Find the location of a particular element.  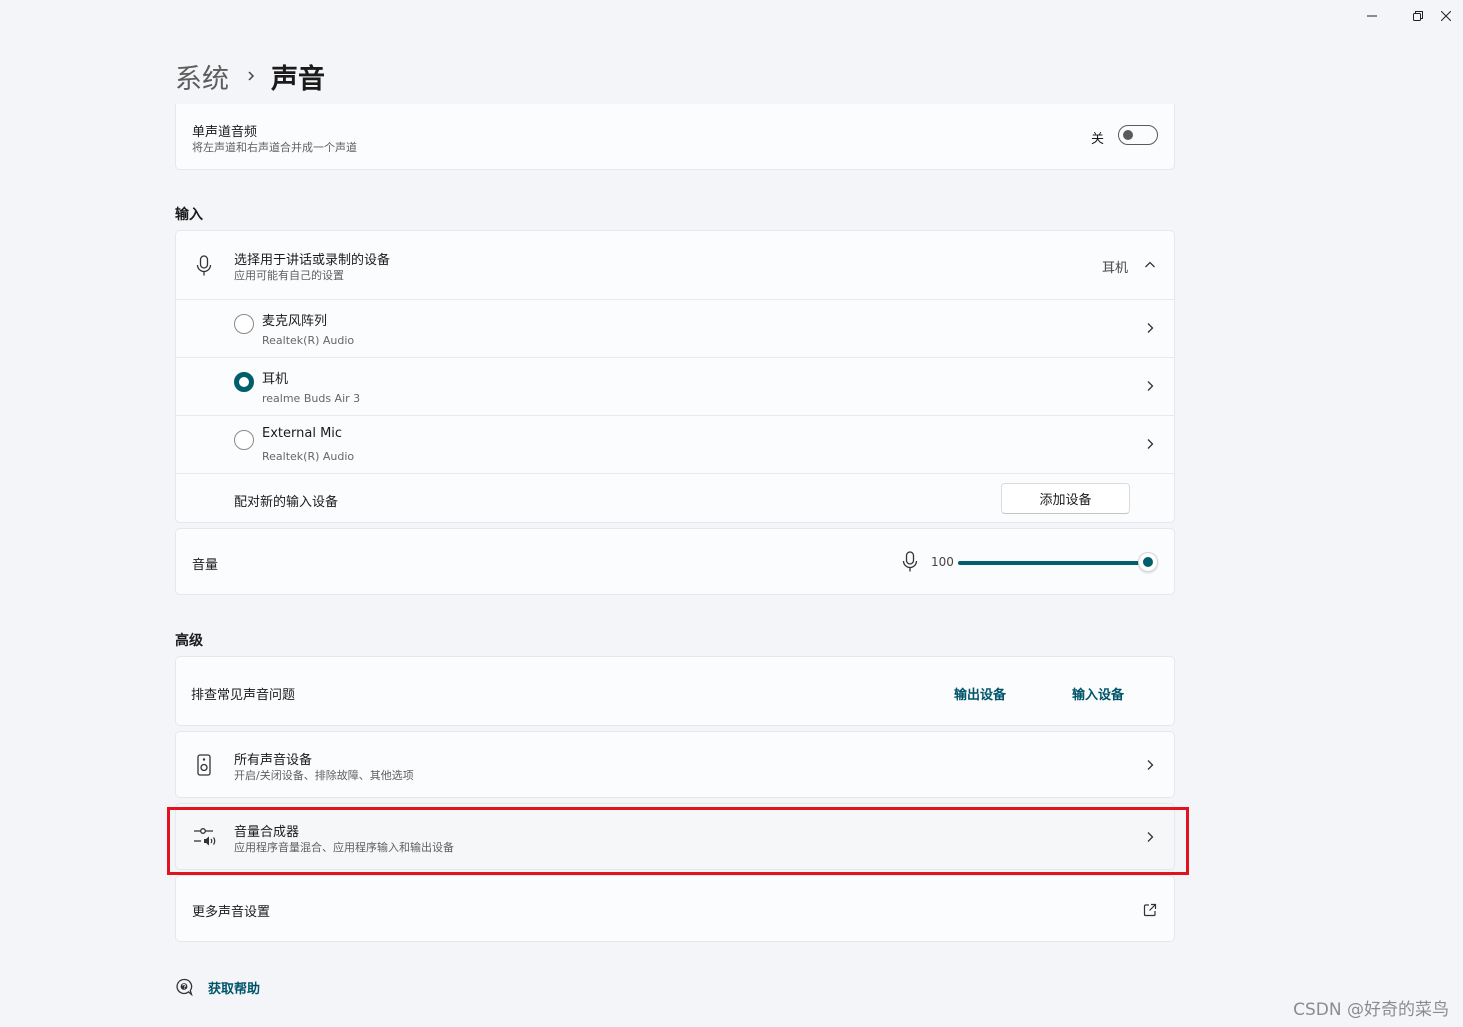

window-controls is located at coordinates (1406, 16).